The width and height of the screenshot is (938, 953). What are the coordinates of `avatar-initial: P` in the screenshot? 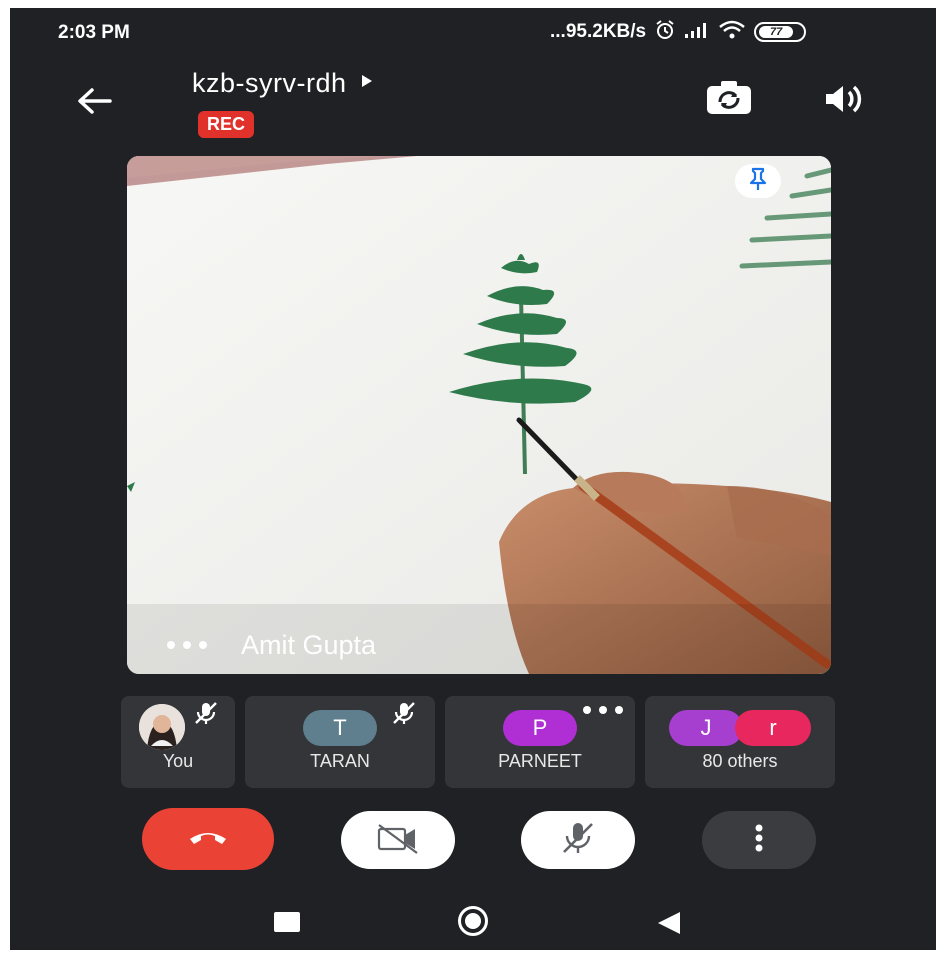 It's located at (540, 727).